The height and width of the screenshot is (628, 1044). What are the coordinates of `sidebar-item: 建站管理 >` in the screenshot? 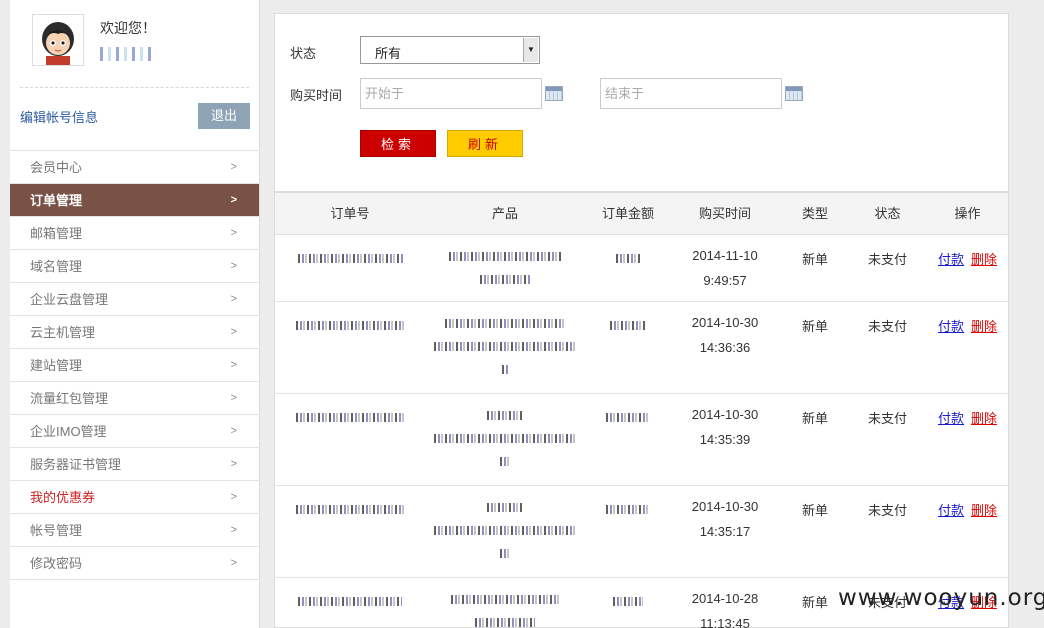 It's located at (134, 365).